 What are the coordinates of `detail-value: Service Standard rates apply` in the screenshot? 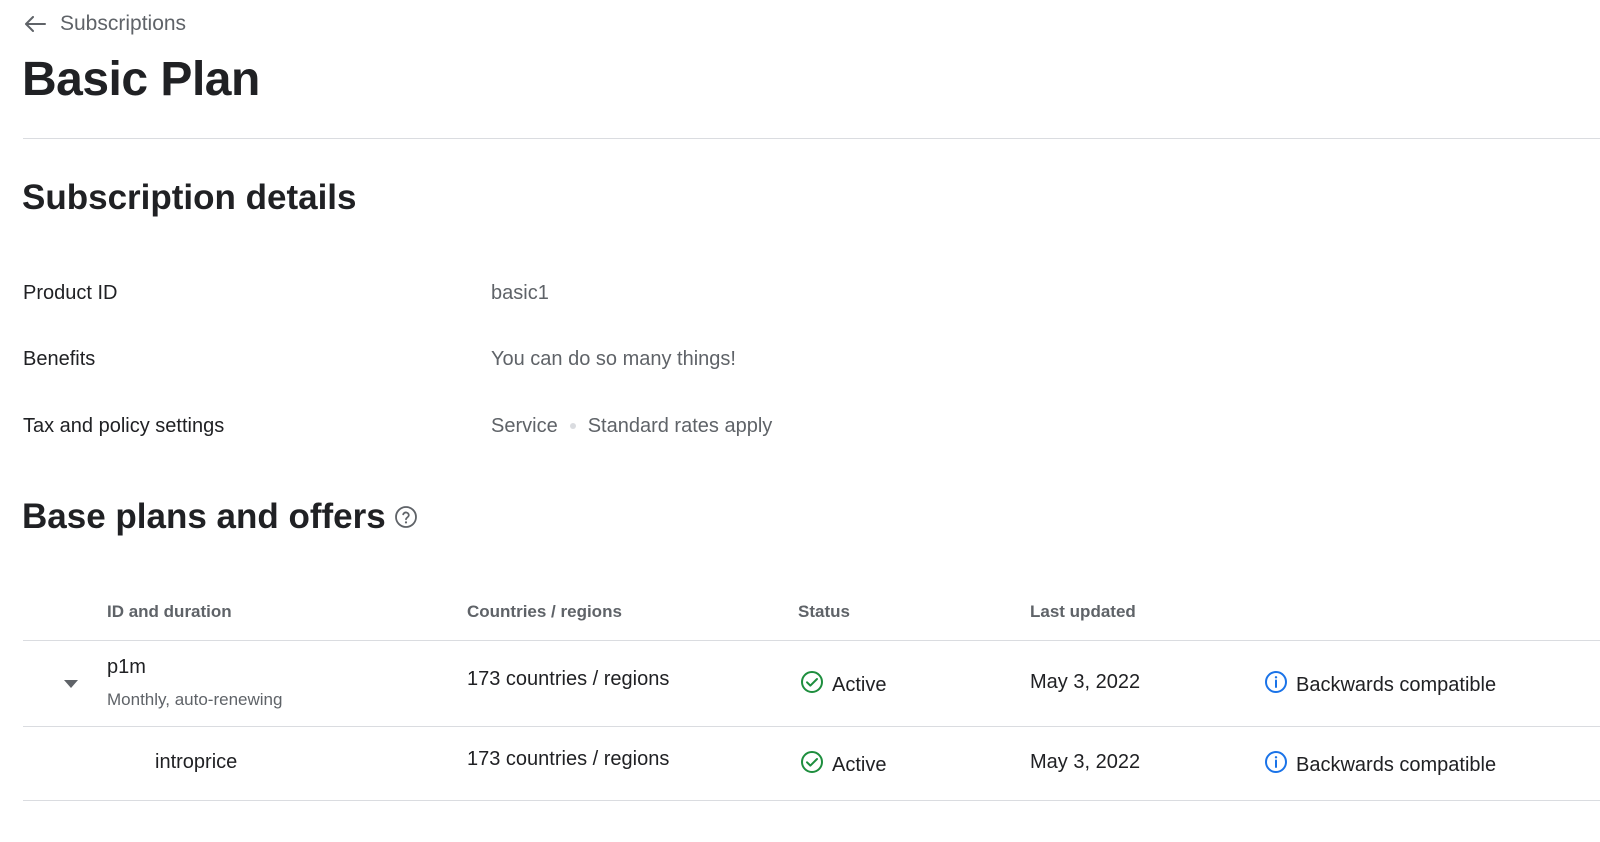 It's located at (631, 426).